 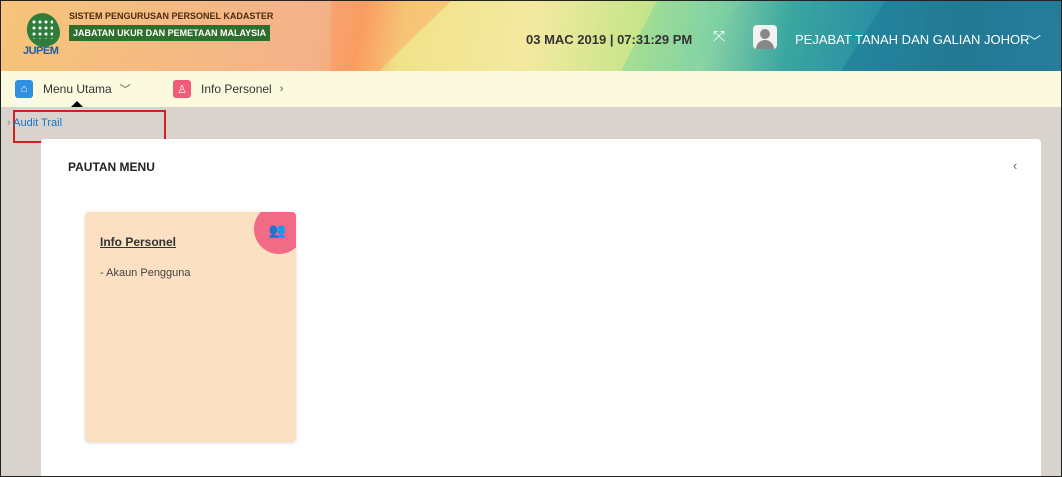 I want to click on menu-caret-icon, so click(x=77, y=104).